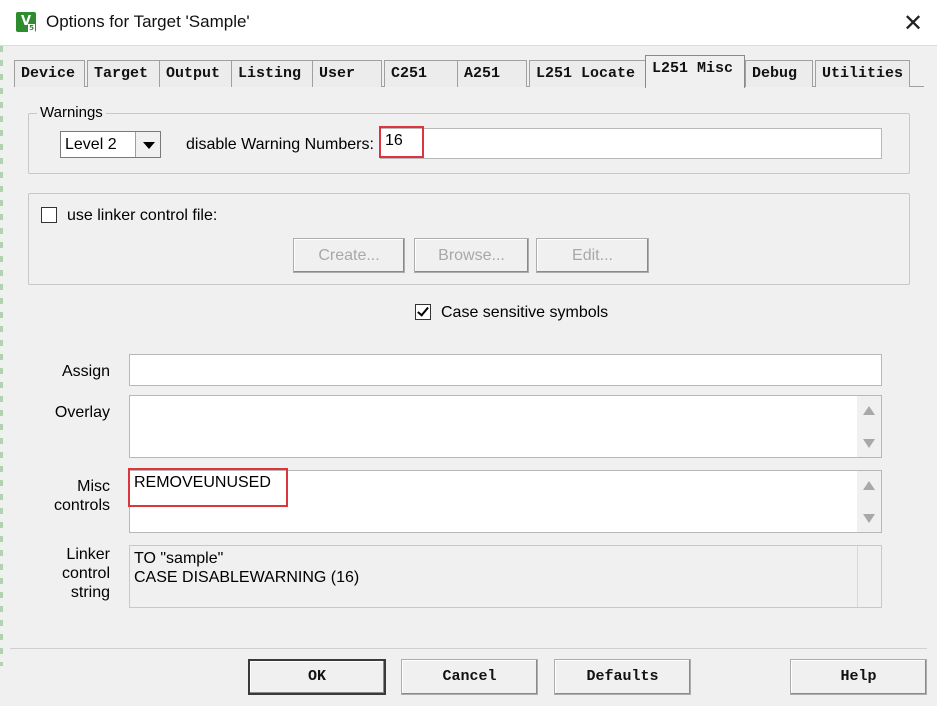  I want to click on chevron-down-icon, so click(149, 145).